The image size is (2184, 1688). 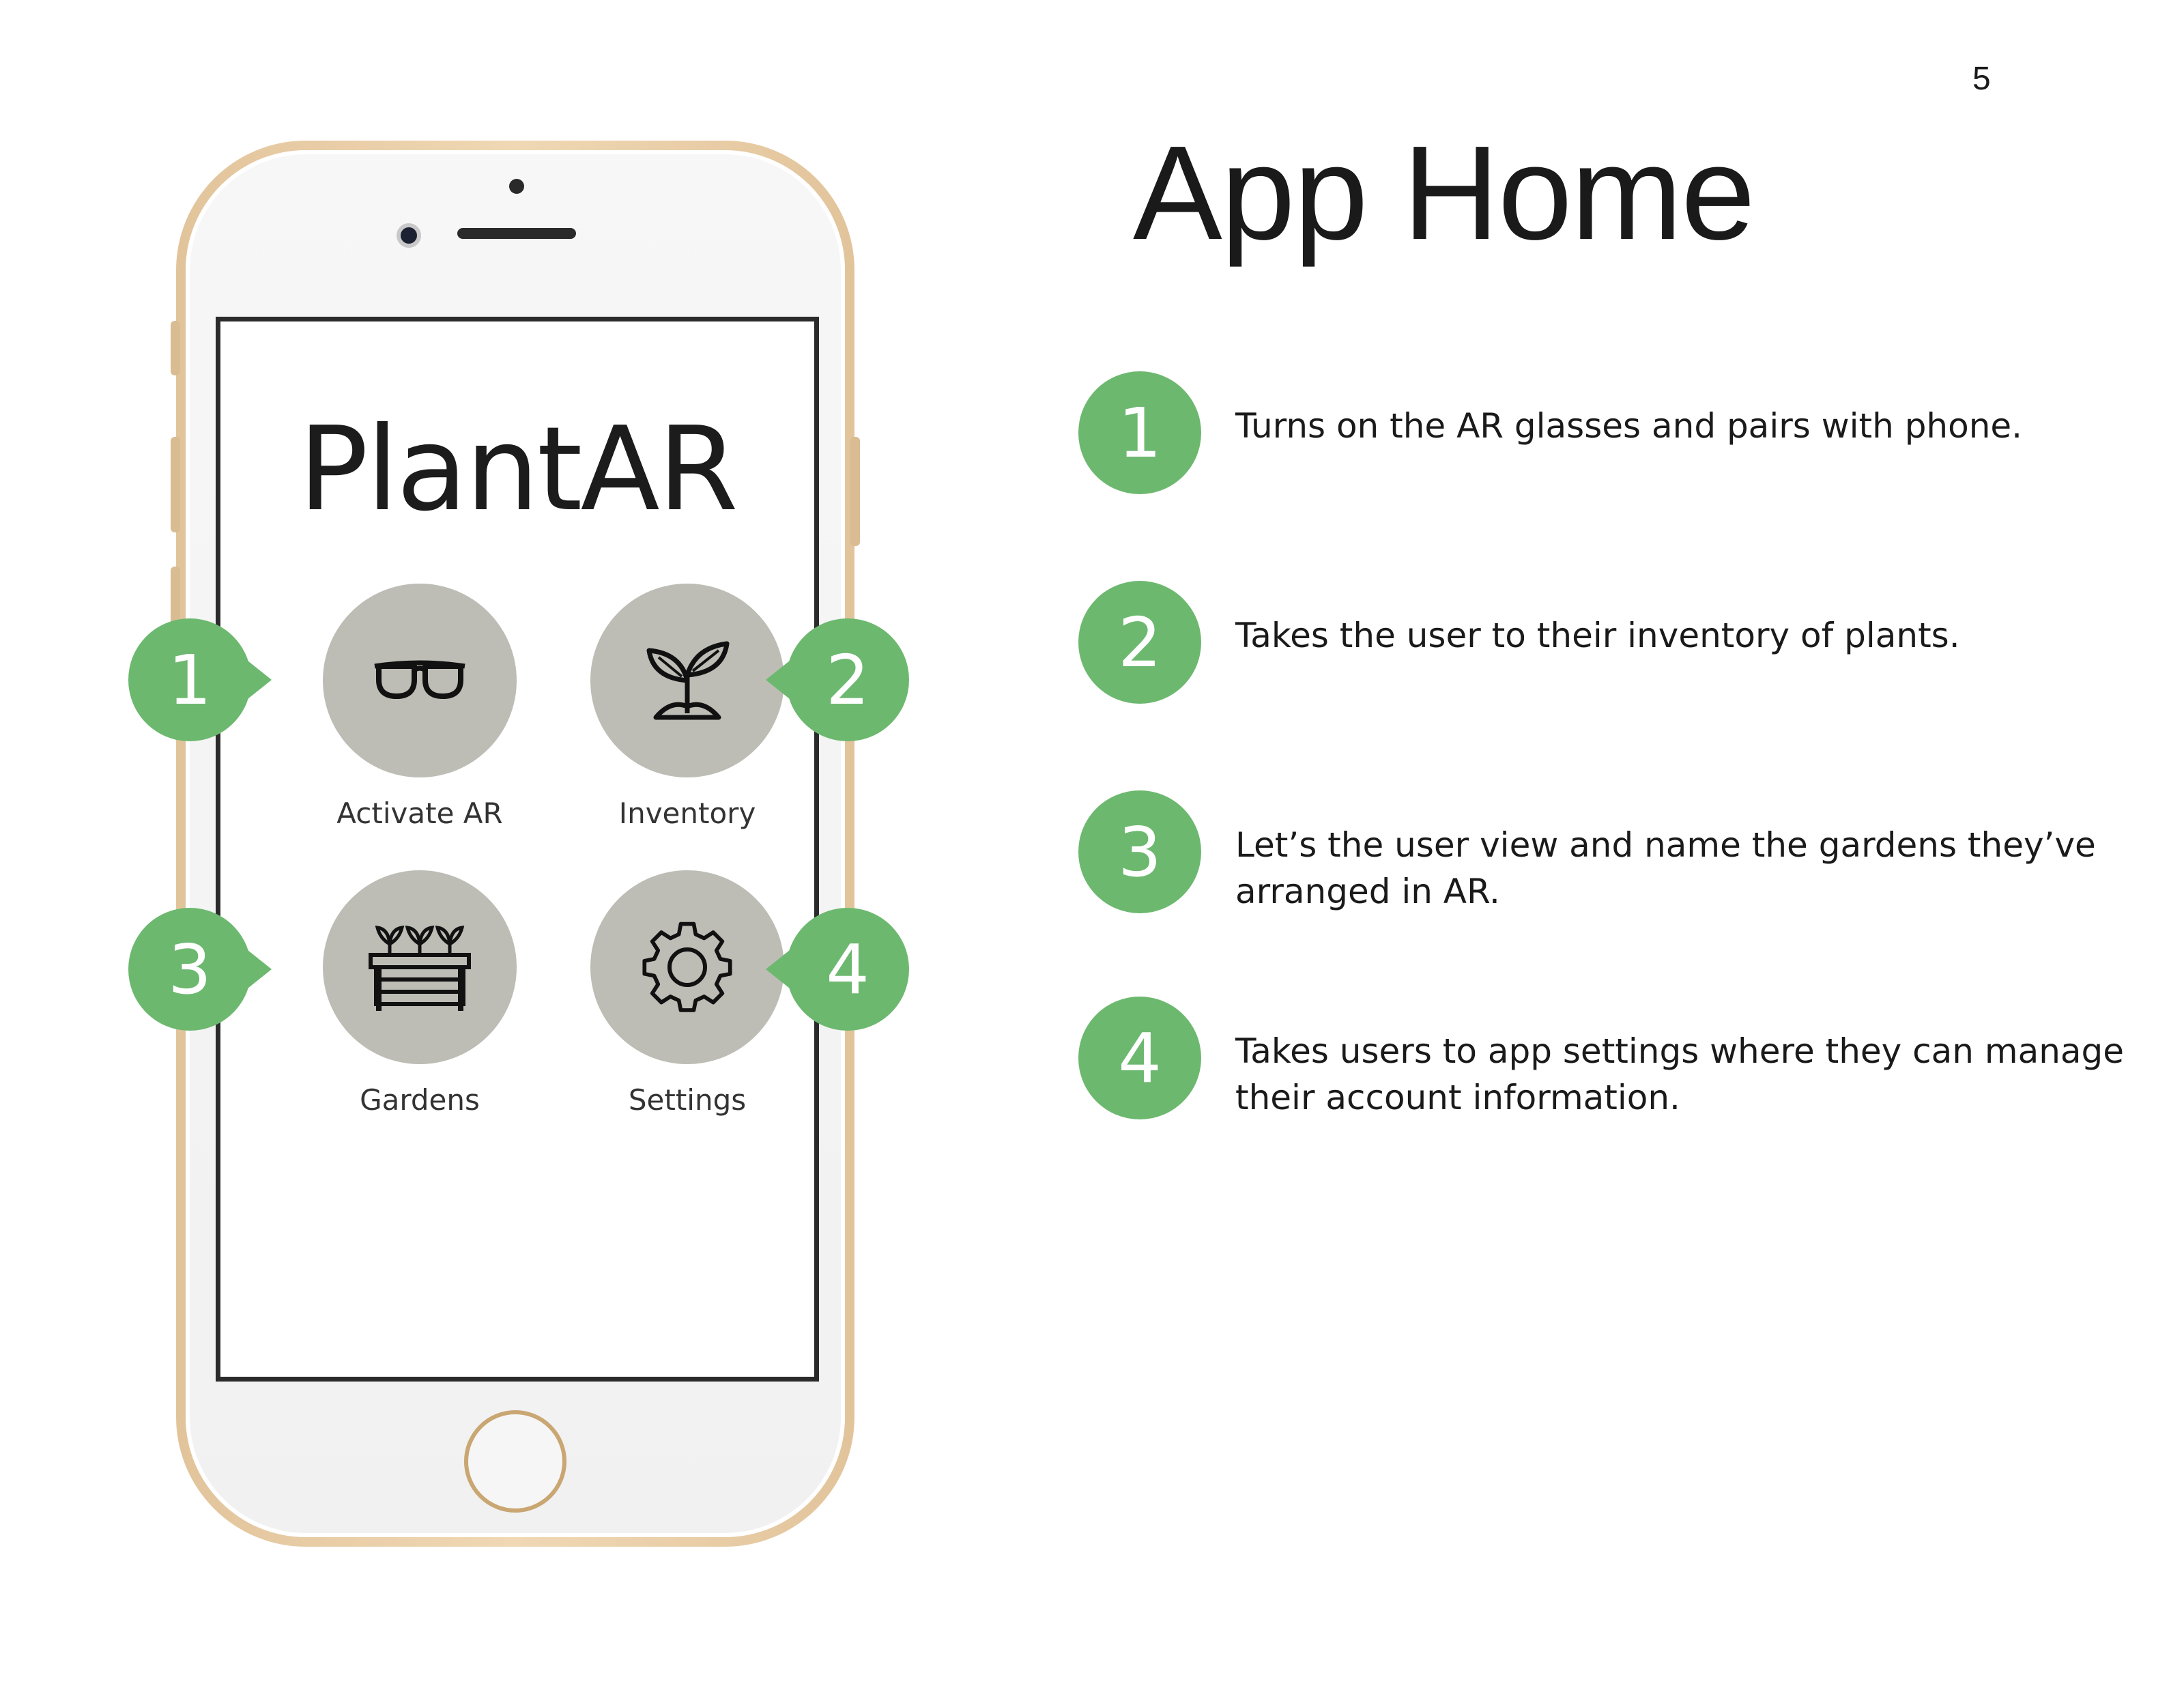 I want to click on inventory-button: Inventory, so click(x=687, y=707).